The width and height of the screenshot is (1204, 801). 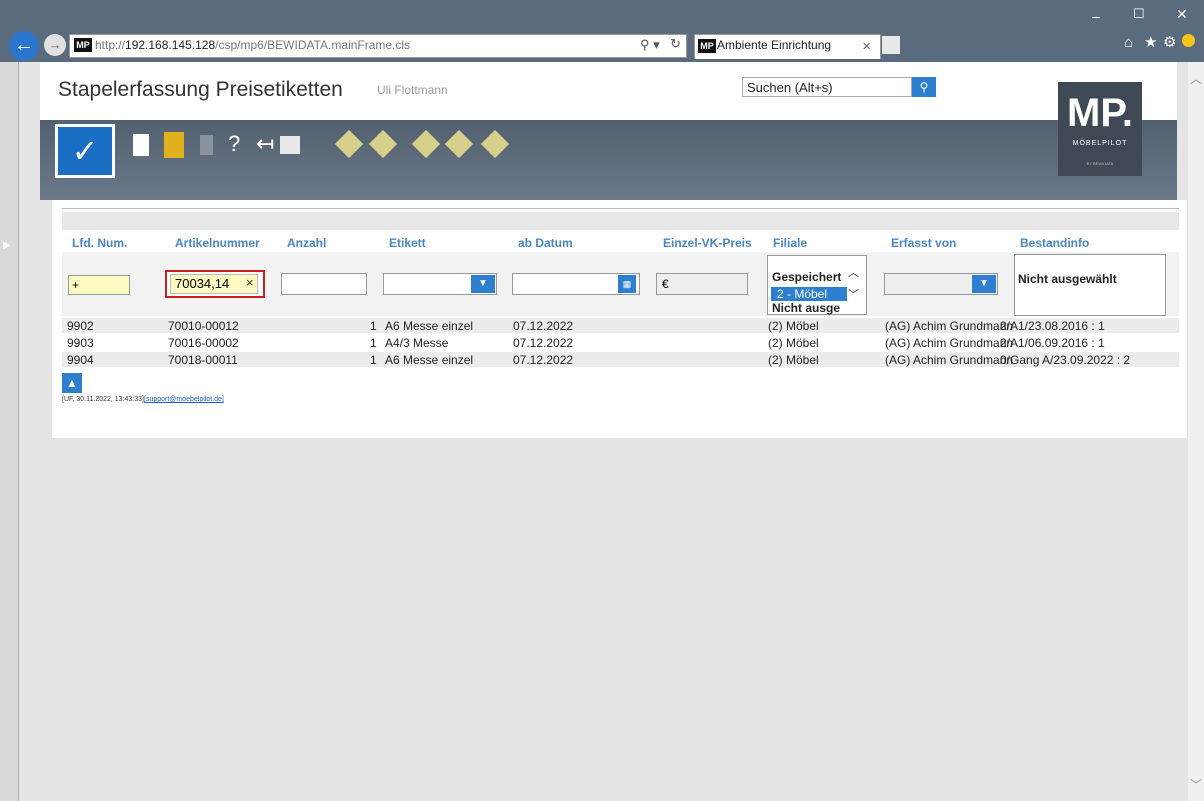 What do you see at coordinates (650, 45) in the screenshot?
I see `search-dropdown-icon: ⚲ ▾` at bounding box center [650, 45].